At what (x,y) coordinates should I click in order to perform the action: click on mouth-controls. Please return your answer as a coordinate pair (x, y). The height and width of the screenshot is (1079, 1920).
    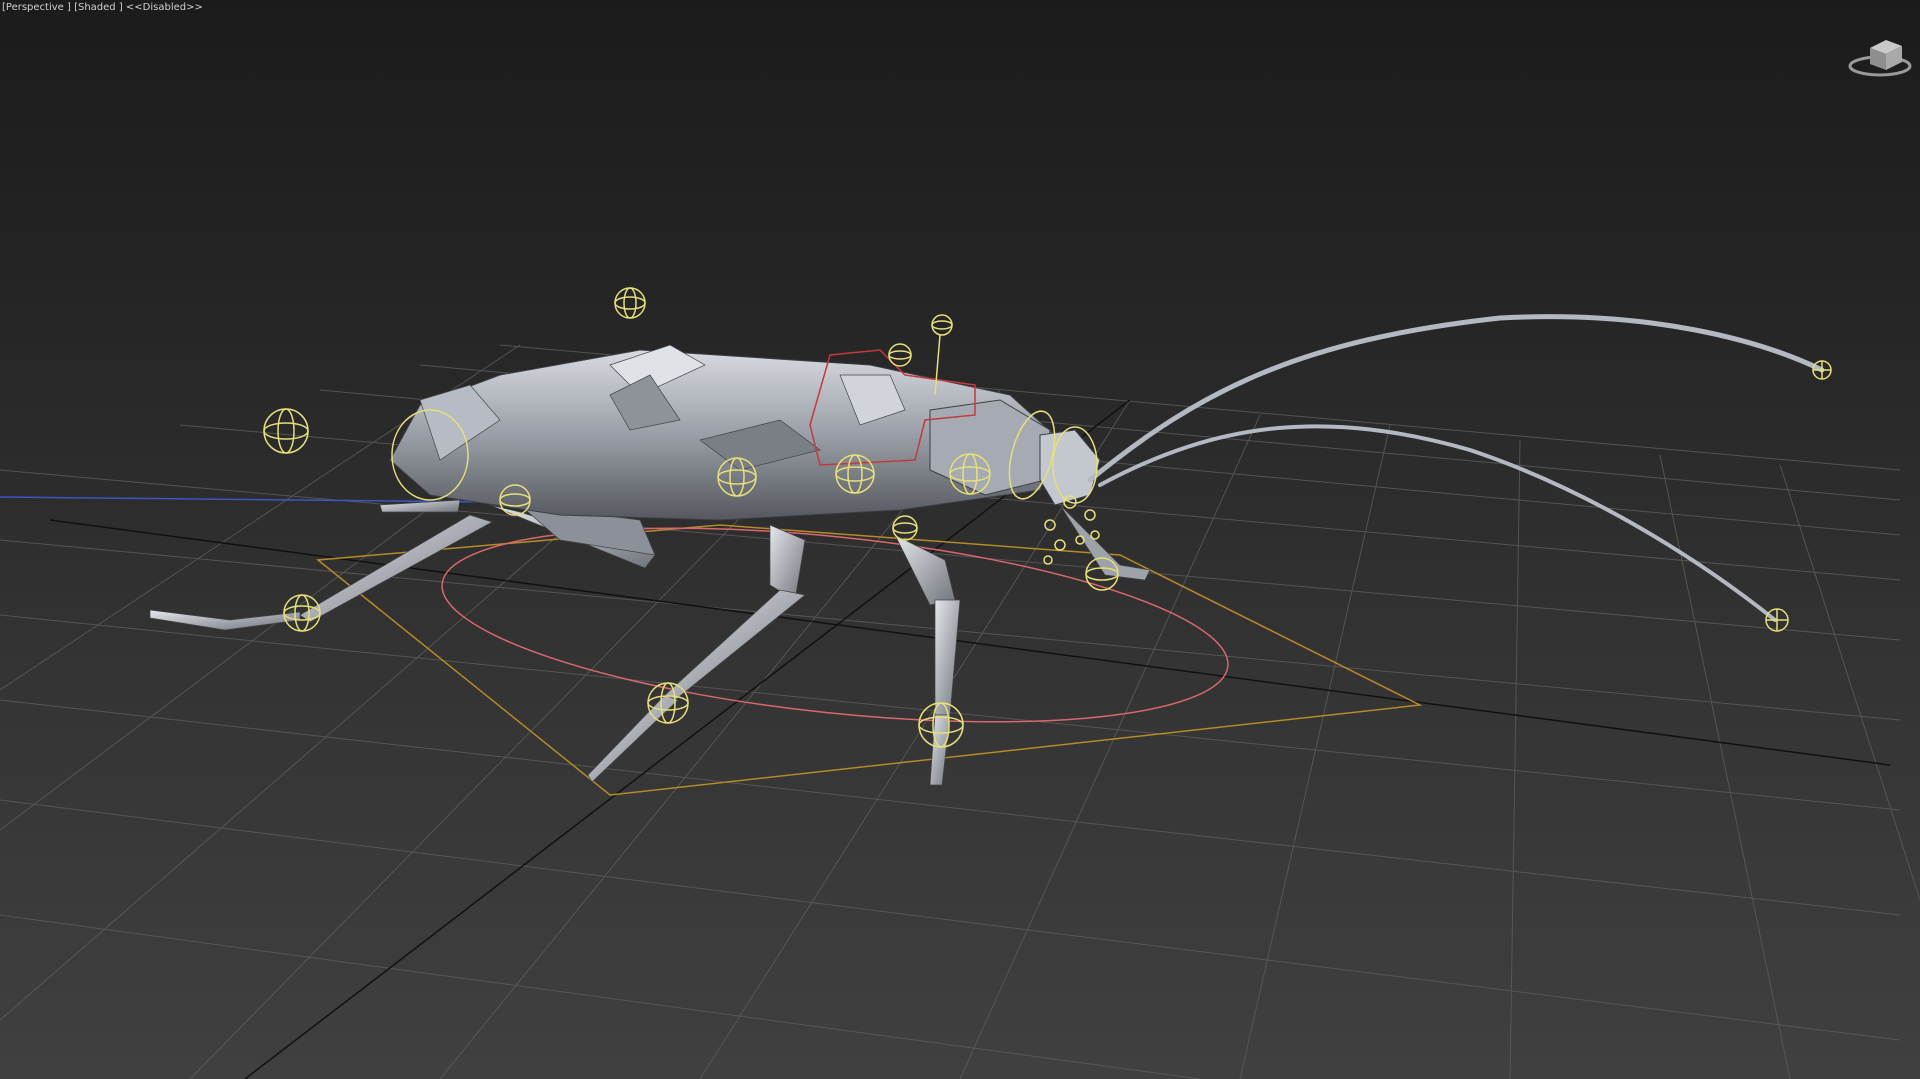
    Looking at the image, I should click on (1071, 530).